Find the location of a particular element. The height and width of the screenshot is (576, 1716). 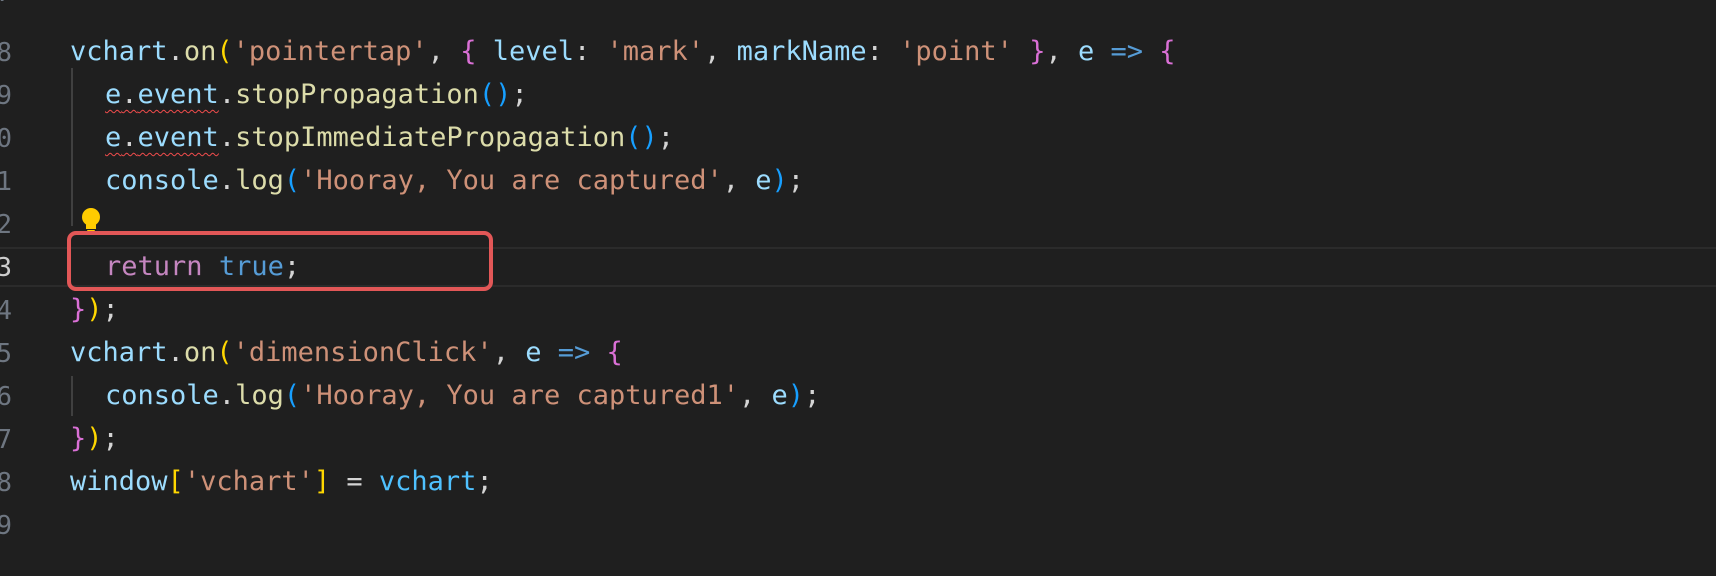

line-number: 8 is located at coordinates (6, 483).